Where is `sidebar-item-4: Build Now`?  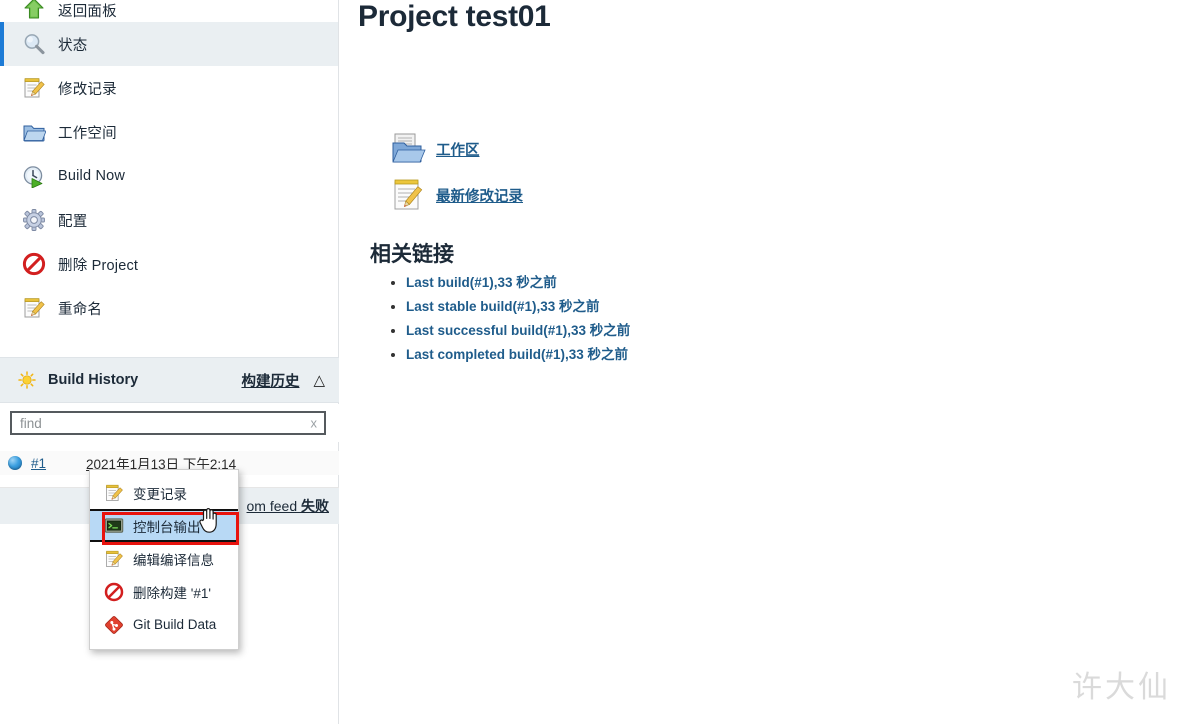
sidebar-item-4: Build Now is located at coordinates (169, 176).